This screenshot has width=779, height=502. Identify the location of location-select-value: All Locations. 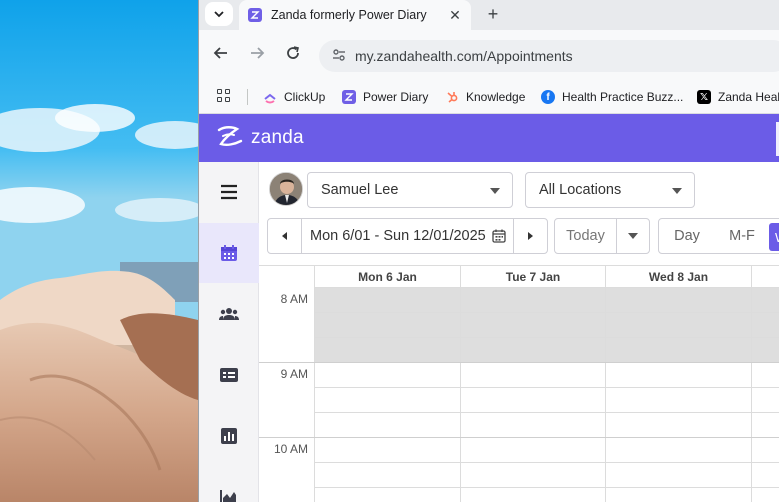
(580, 190).